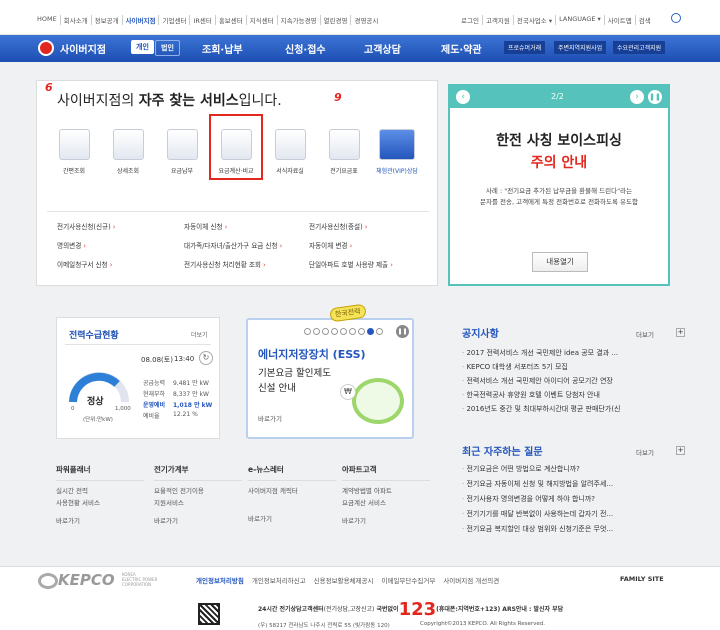 This screenshot has height=630, width=720. Describe the element at coordinates (191, 383) in the screenshot. I see `supply-row-value: 9,481 만 kW` at that location.